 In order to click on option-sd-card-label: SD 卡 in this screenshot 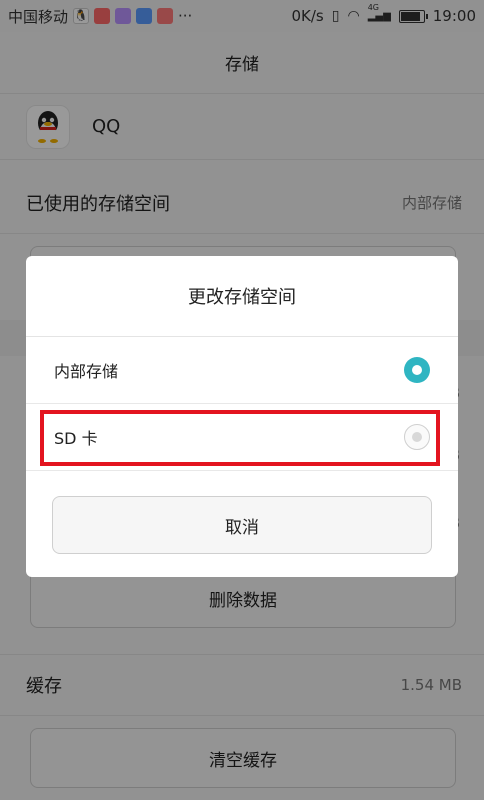, I will do `click(76, 438)`.